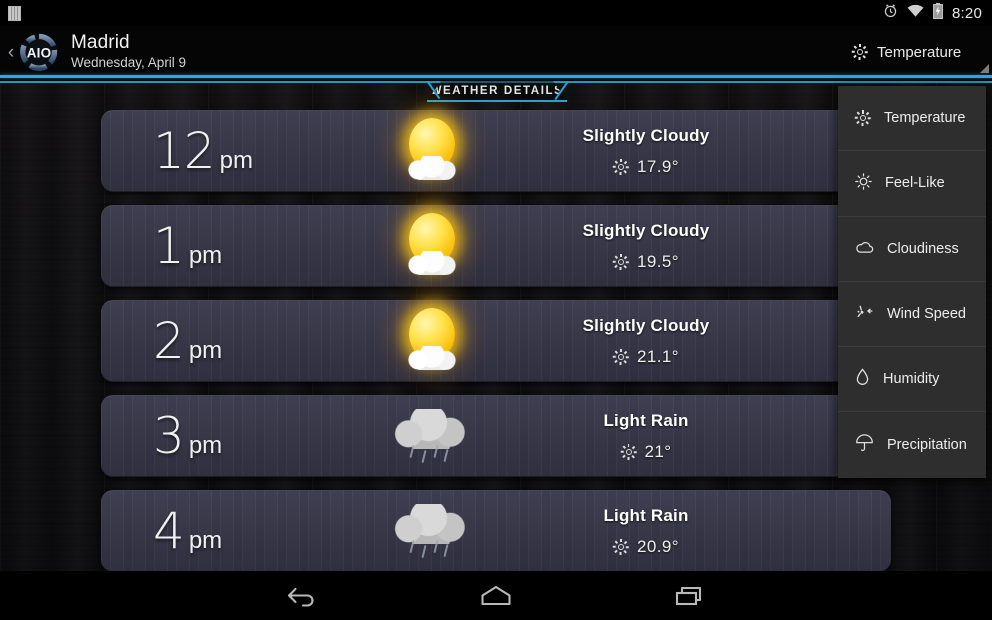 Image resolution: width=992 pixels, height=620 pixels. What do you see at coordinates (915, 13) in the screenshot?
I see `wifi-icon` at bounding box center [915, 13].